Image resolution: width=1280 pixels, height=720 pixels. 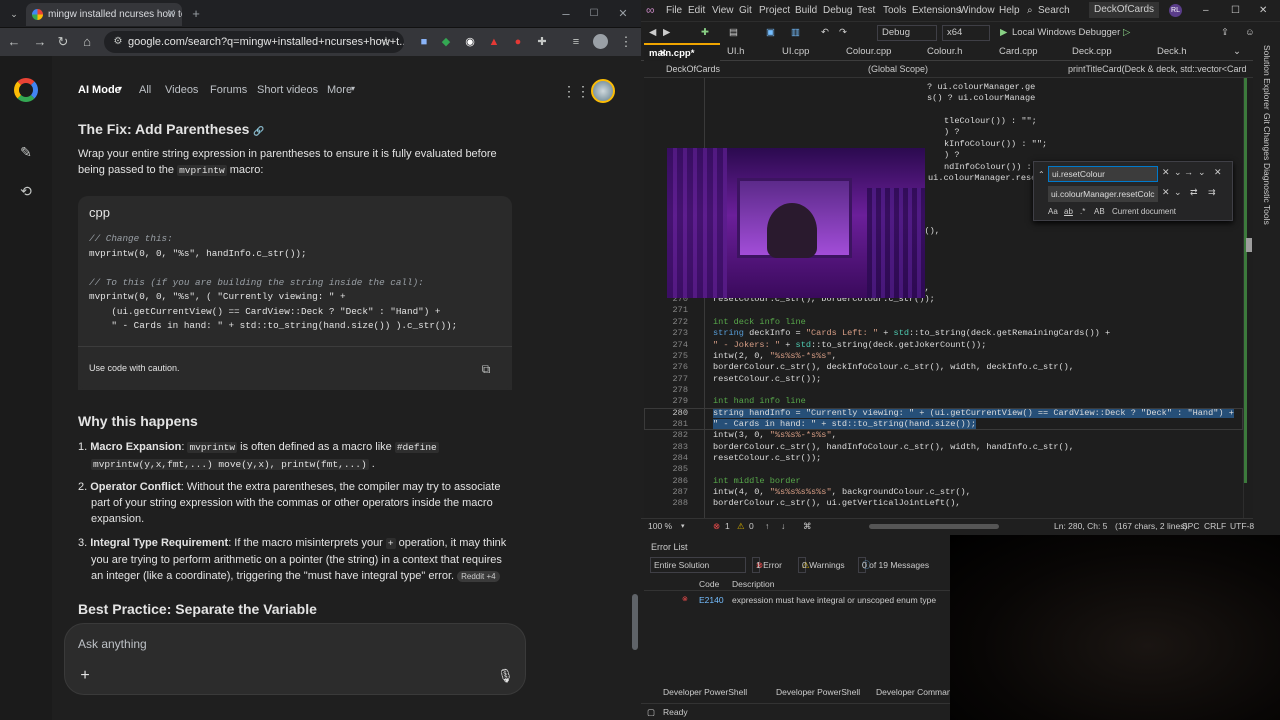 I want to click on replace-input: ui.colourManager.resetColc, so click(x=1103, y=194).